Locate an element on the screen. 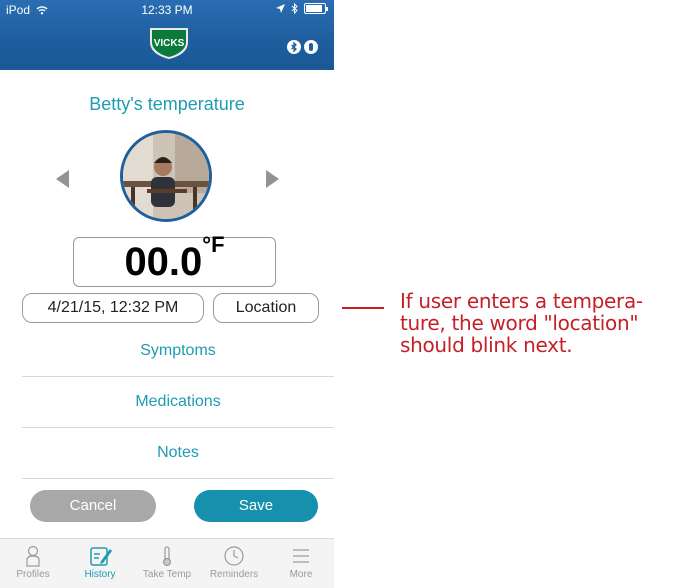 The width and height of the screenshot is (688, 588). left-triangle-icon is located at coordinates (62, 179).